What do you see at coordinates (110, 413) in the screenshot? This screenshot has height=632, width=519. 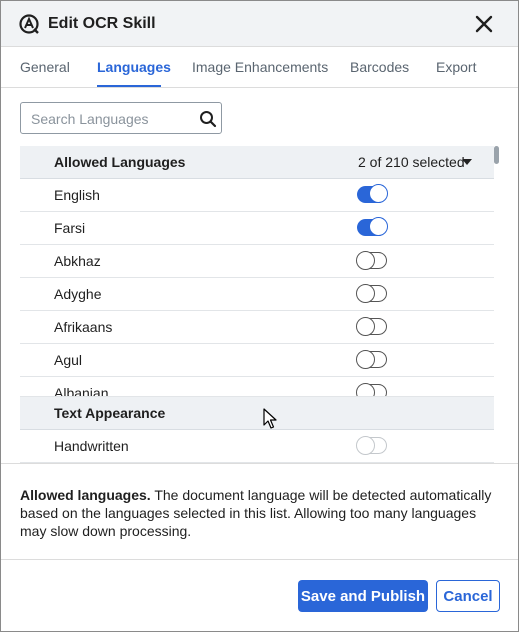 I see `group-title: Text Appearance` at bounding box center [110, 413].